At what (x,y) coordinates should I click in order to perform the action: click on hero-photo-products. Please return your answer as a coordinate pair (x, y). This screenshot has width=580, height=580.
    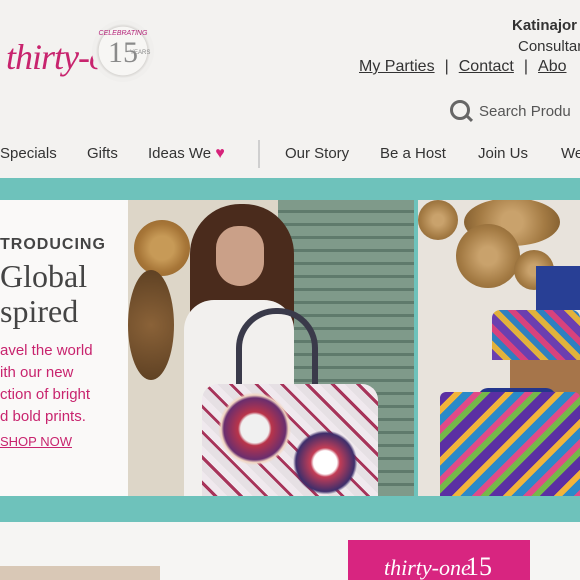
    Looking at the image, I should click on (499, 348).